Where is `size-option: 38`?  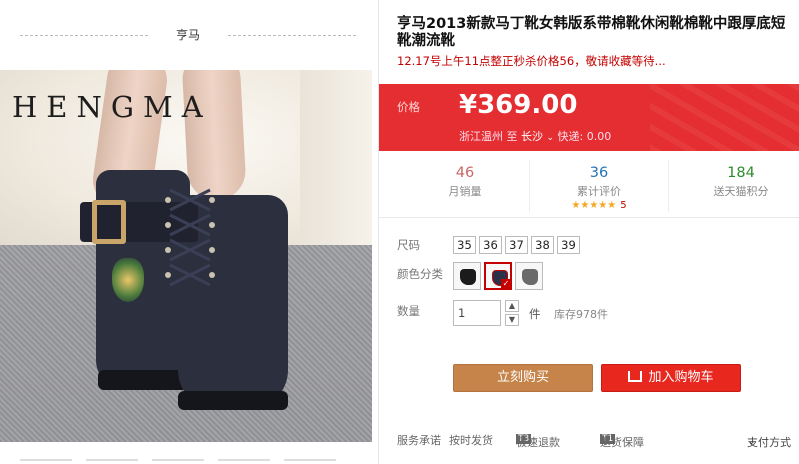
size-option: 38 is located at coordinates (542, 245).